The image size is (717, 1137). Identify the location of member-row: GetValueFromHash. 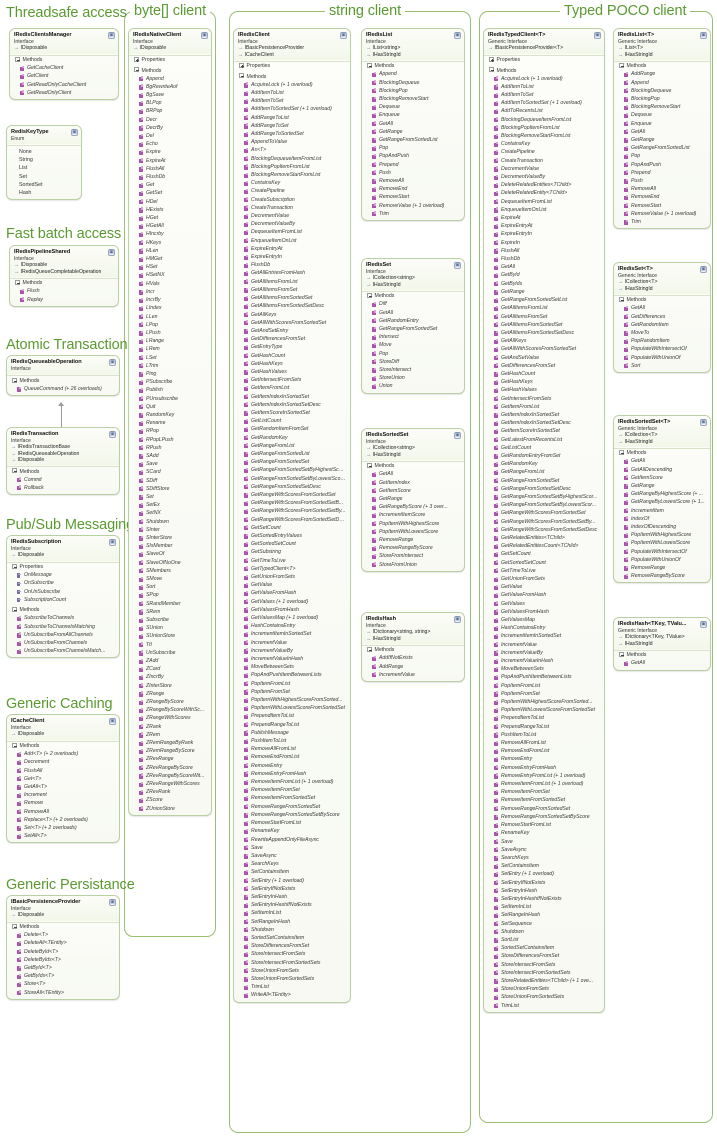
(544, 595).